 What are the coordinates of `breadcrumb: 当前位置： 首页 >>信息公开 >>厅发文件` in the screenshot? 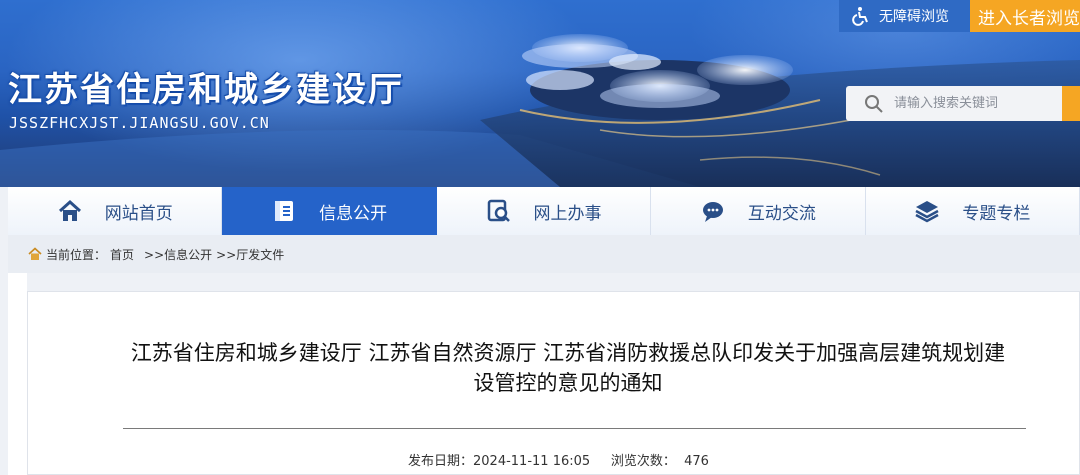 It's located at (544, 254).